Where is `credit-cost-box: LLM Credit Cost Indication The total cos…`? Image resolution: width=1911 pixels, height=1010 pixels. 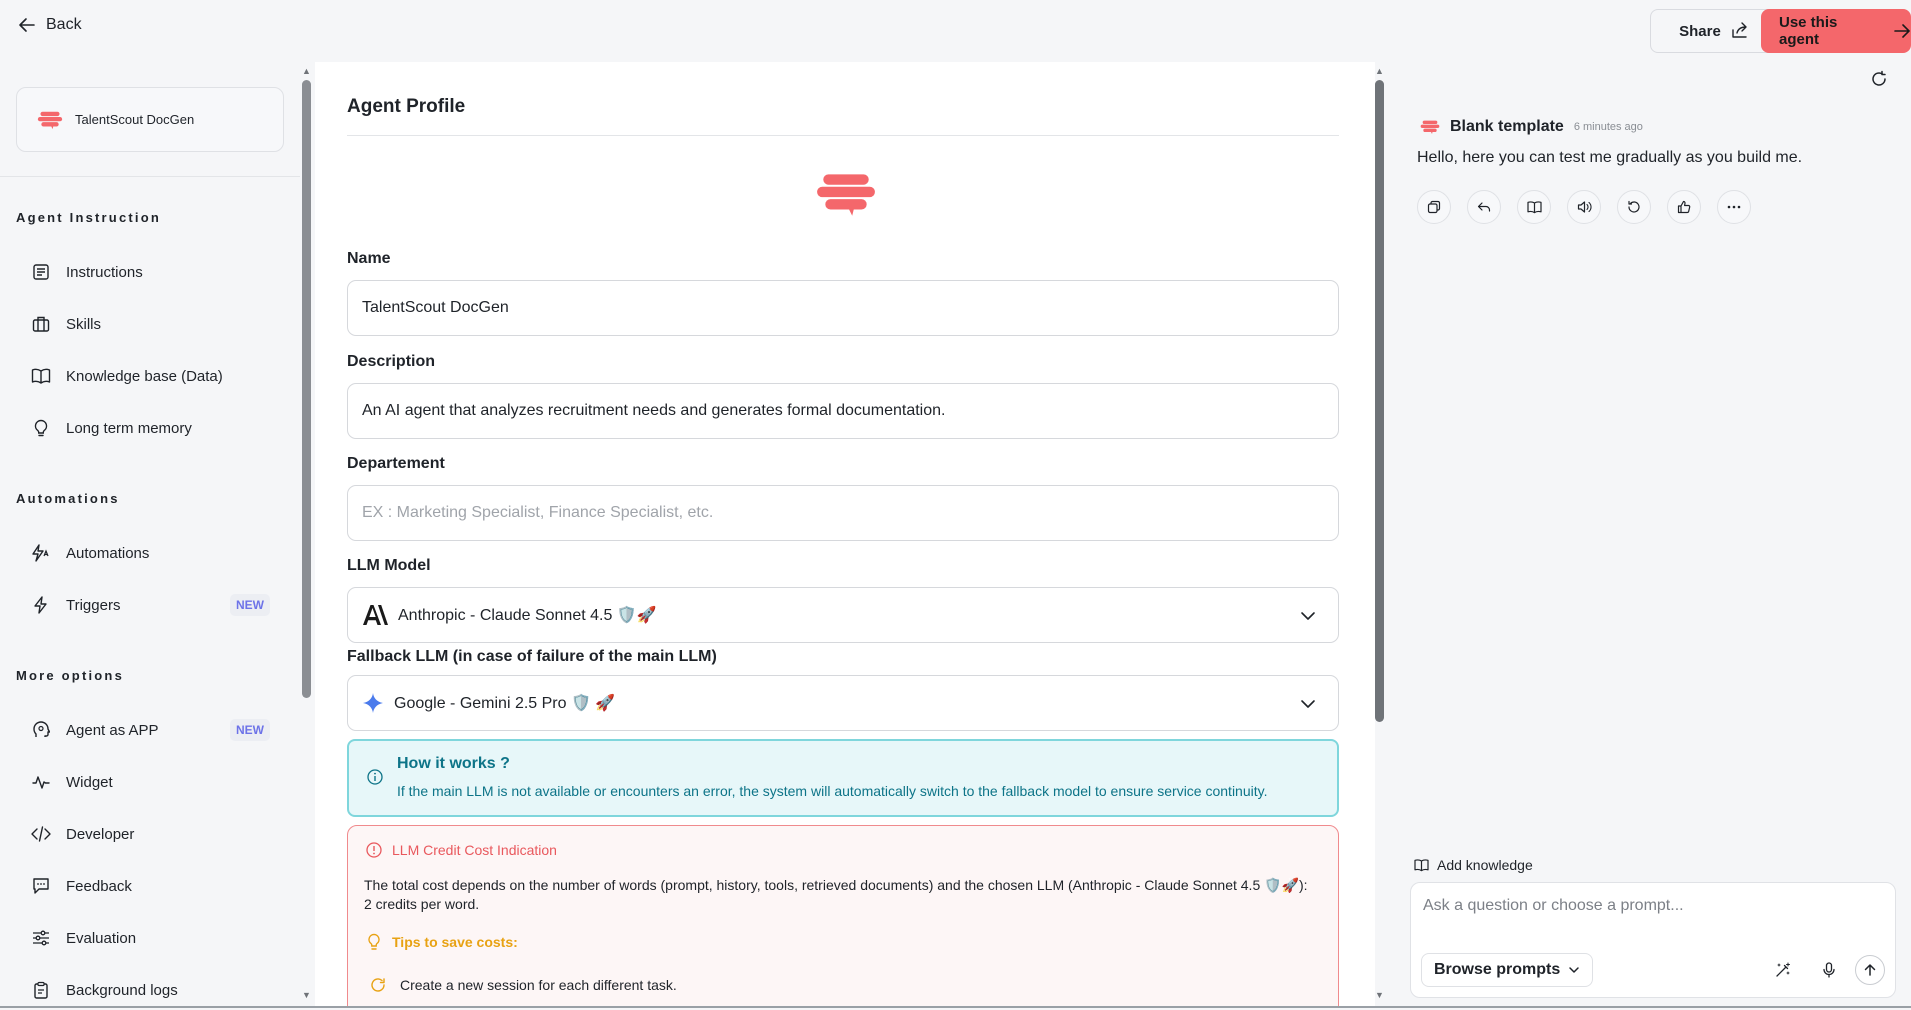
credit-cost-box: LLM Credit Cost Indication The total cos… is located at coordinates (843, 916).